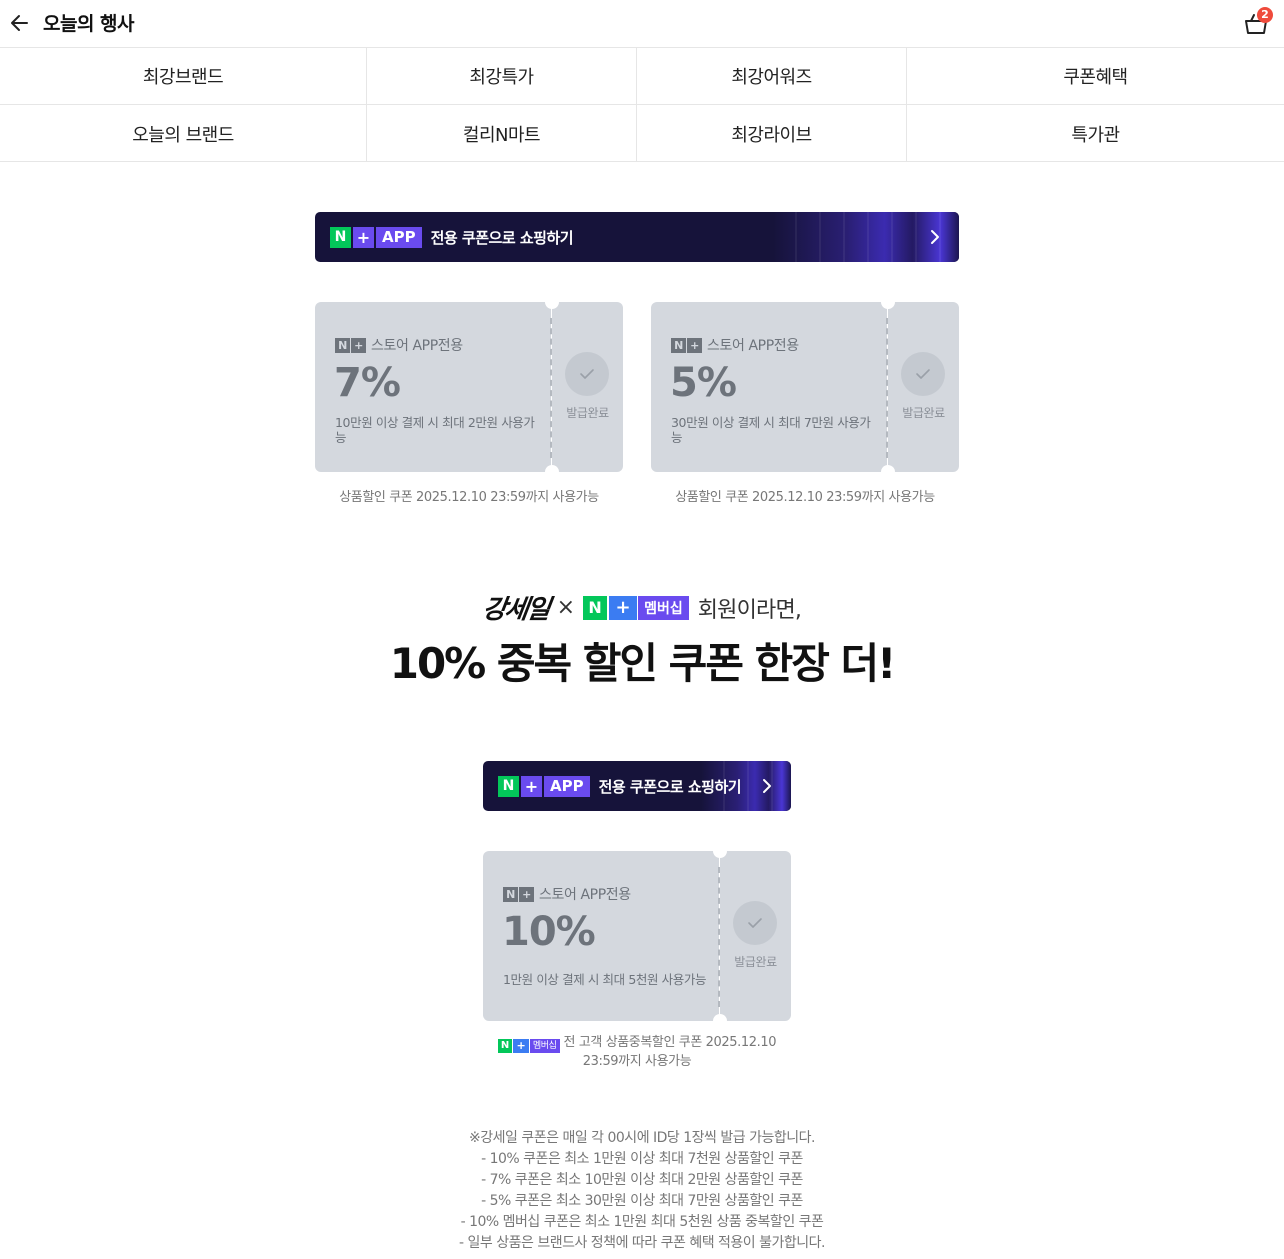 The width and height of the screenshot is (1284, 1259). Describe the element at coordinates (528, 1046) in the screenshot. I see `membership-inline-badge: N + 멤버십` at that location.